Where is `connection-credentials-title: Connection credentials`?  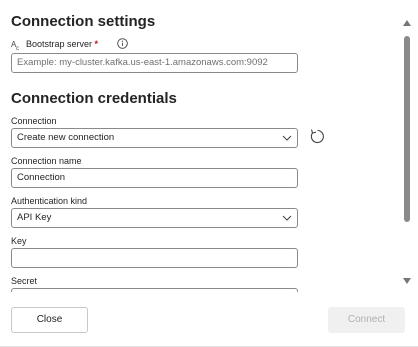 connection-credentials-title: Connection credentials is located at coordinates (94, 98).